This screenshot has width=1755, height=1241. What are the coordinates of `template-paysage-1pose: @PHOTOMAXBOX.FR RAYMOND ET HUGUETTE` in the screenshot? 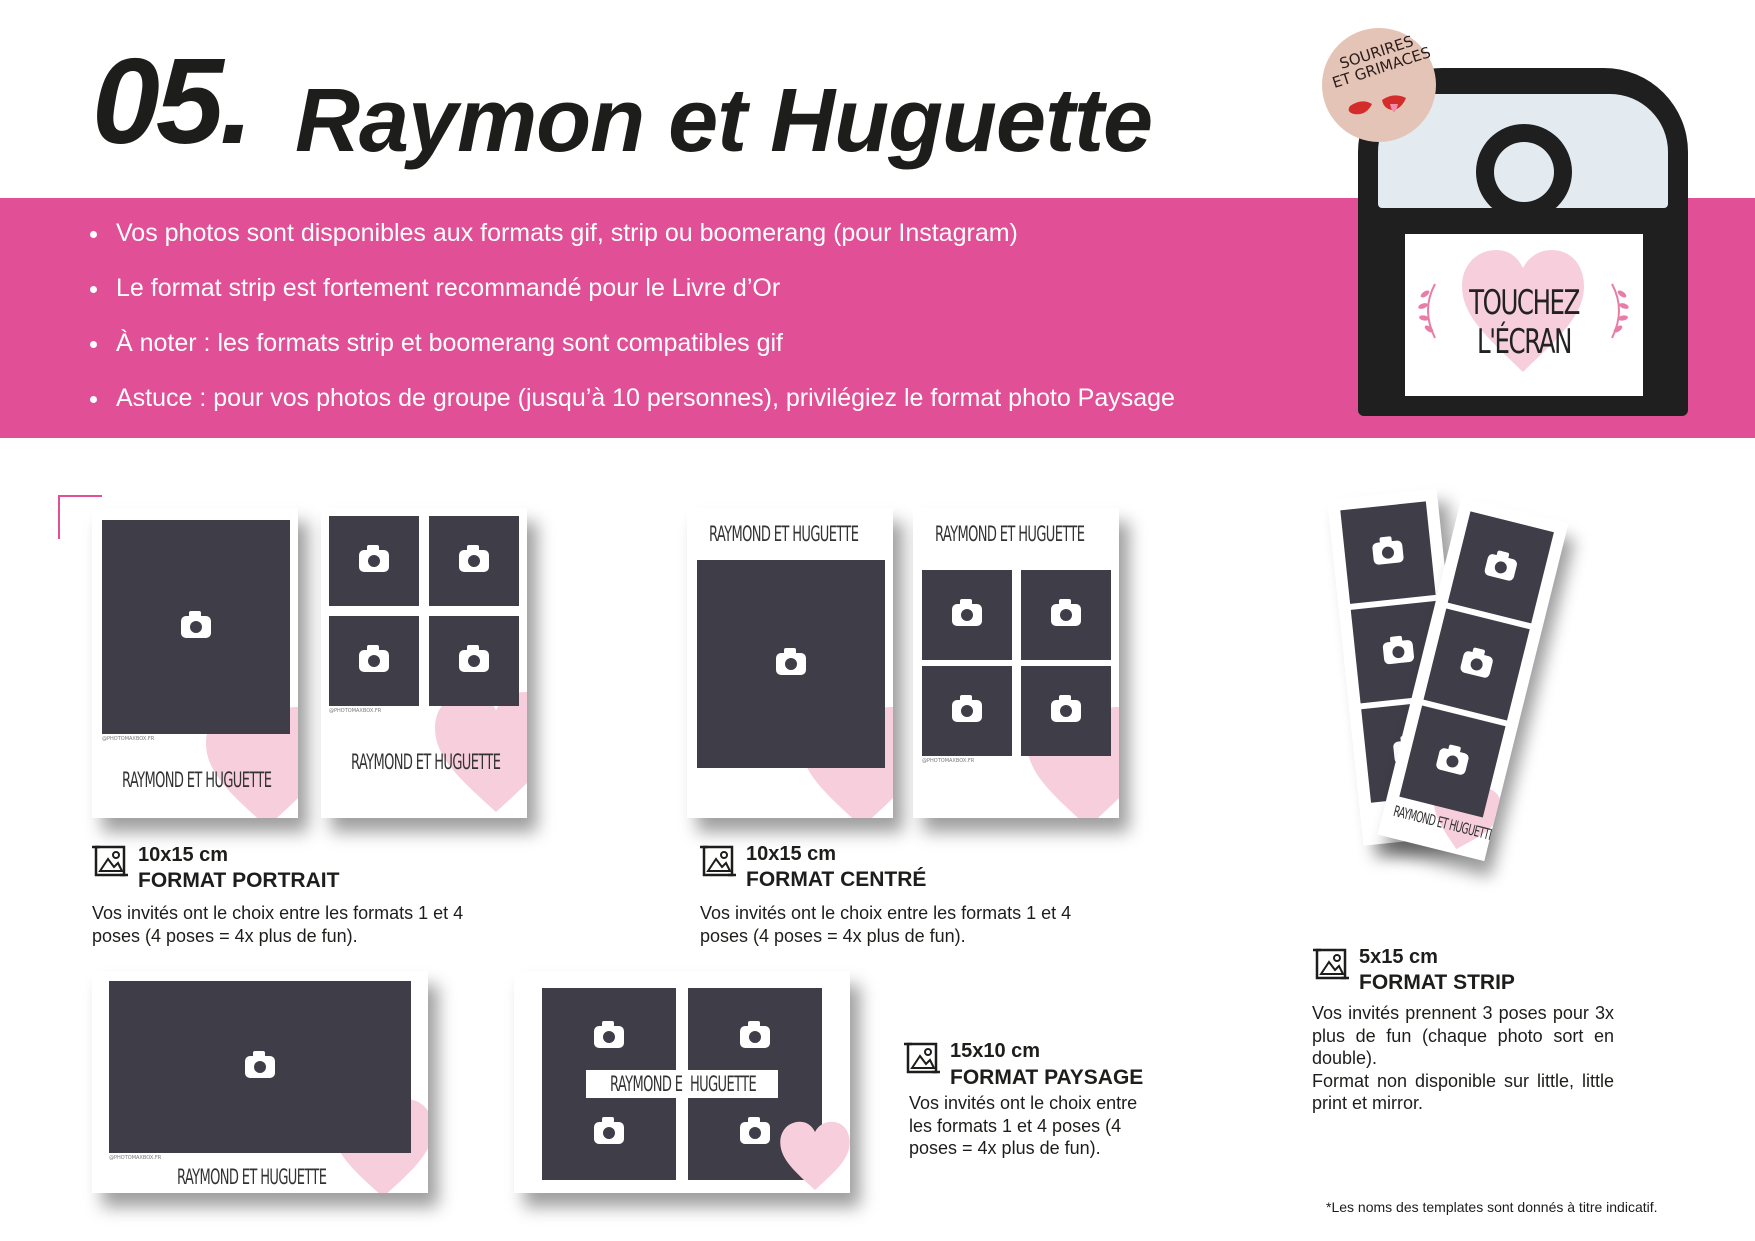 It's located at (260, 1082).